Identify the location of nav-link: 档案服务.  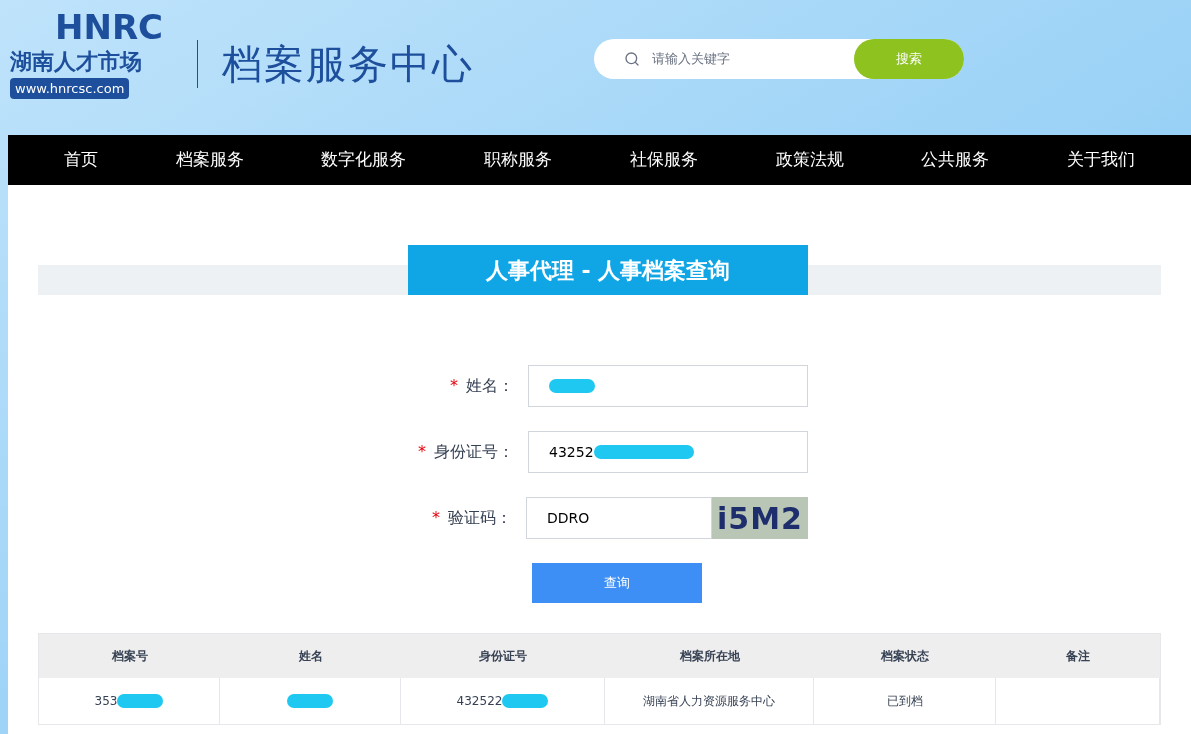
(209, 160).